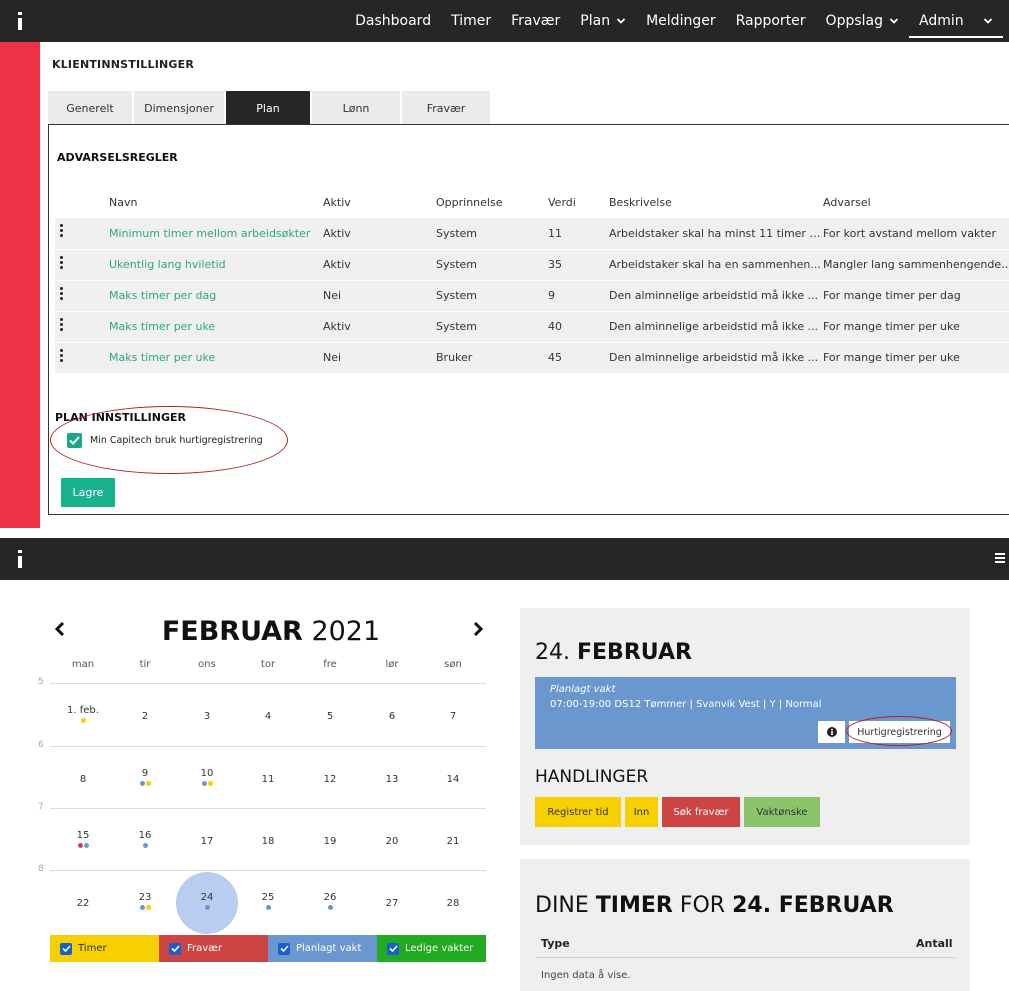 The width and height of the screenshot is (1009, 991). What do you see at coordinates (392, 664) in the screenshot?
I see `weekday-label: lør` at bounding box center [392, 664].